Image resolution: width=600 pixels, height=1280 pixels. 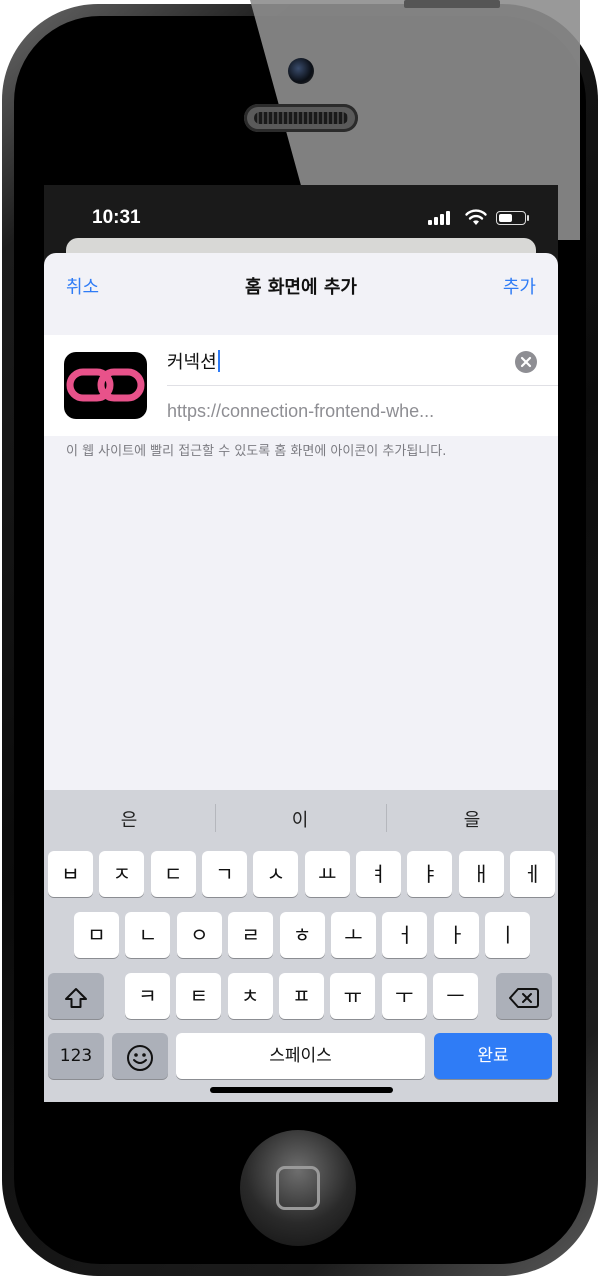 What do you see at coordinates (456, 935) in the screenshot?
I see `key-row2-7: ㅏ` at bounding box center [456, 935].